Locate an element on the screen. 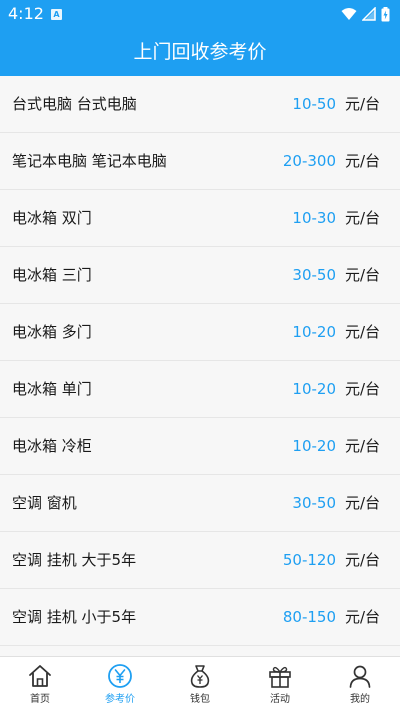 This screenshot has height=712, width=400. nav-item-activity: 活动 is located at coordinates (280, 684).